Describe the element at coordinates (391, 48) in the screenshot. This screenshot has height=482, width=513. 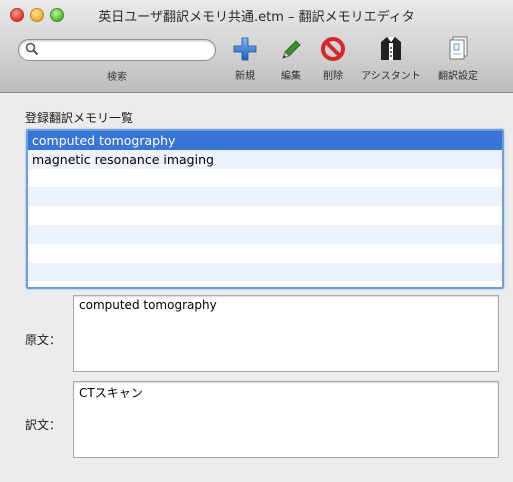
I see `tuxedo-icon` at that location.